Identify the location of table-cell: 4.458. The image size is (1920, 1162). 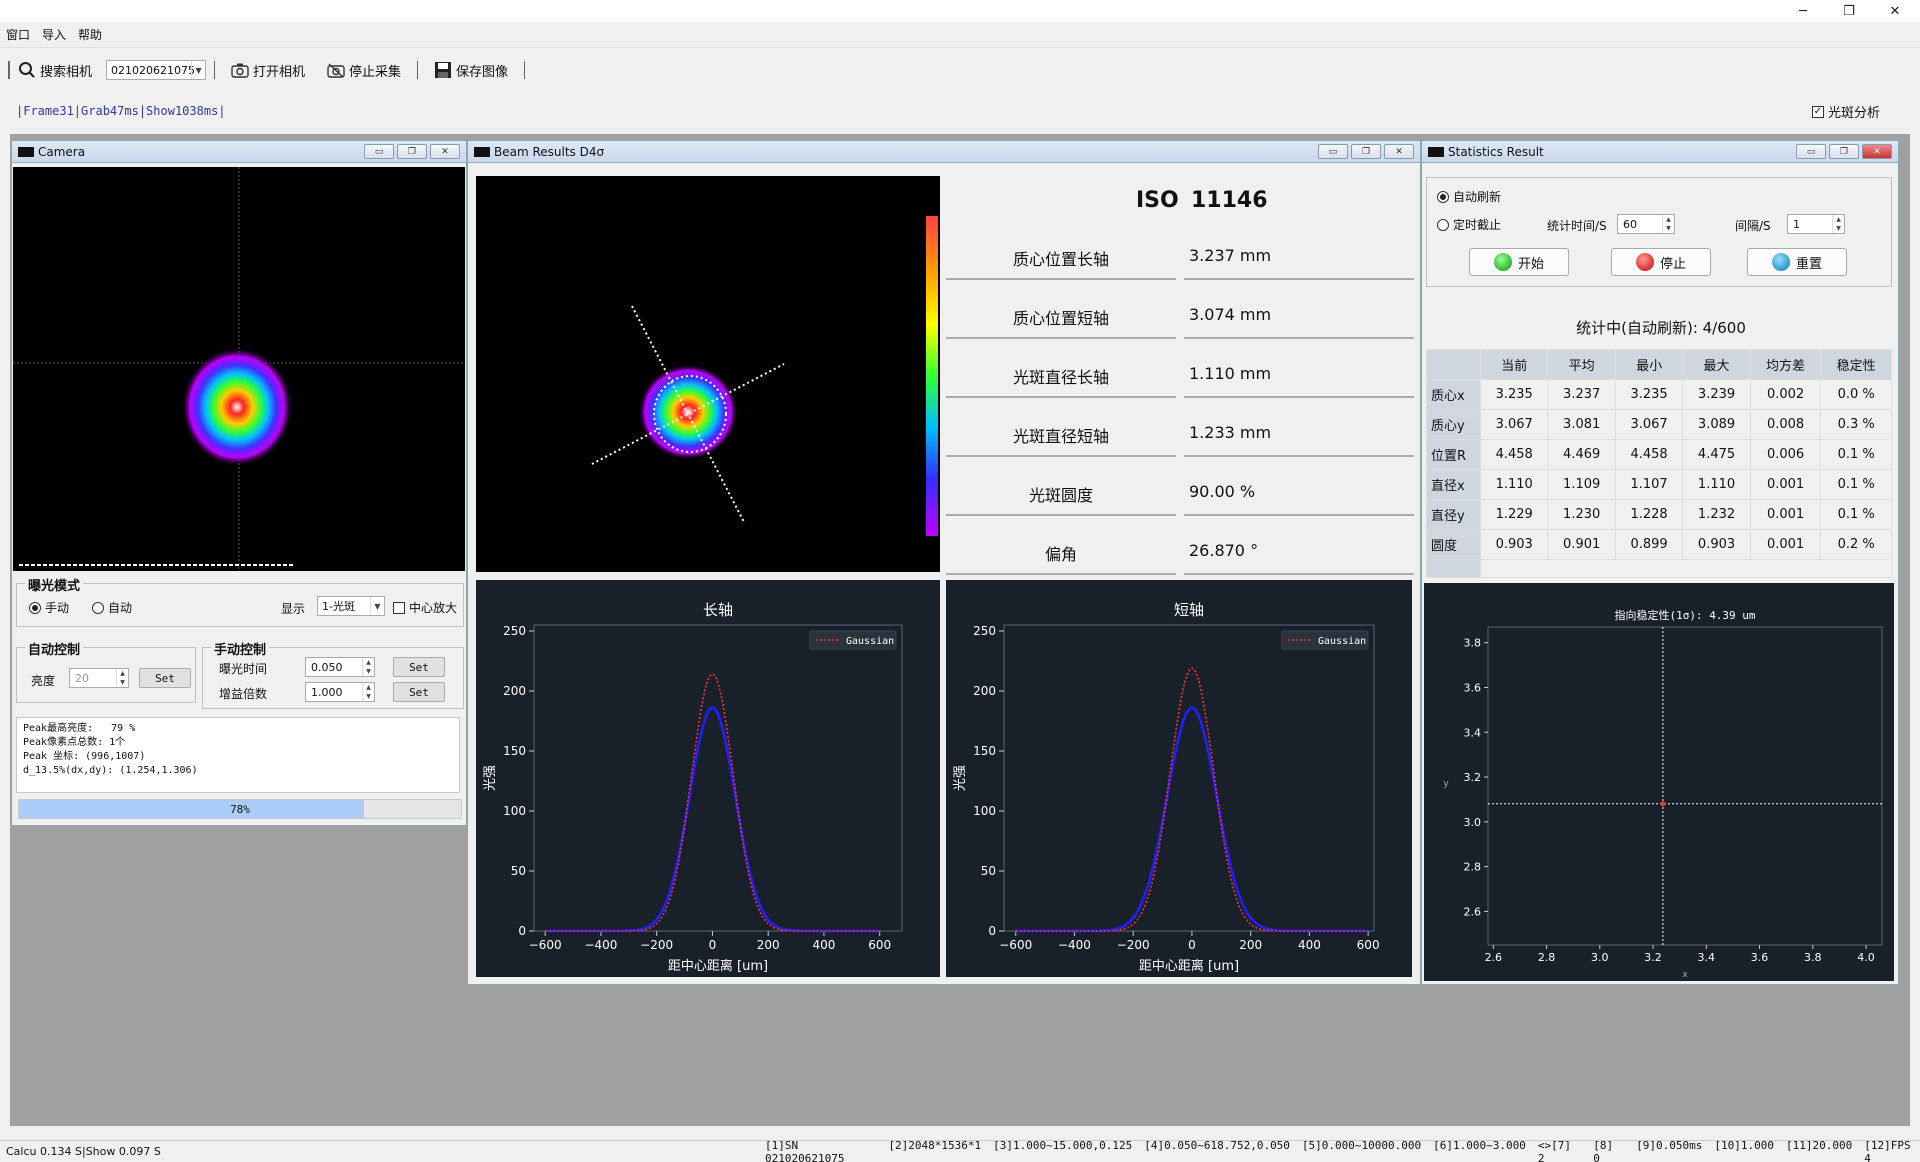
(1514, 454).